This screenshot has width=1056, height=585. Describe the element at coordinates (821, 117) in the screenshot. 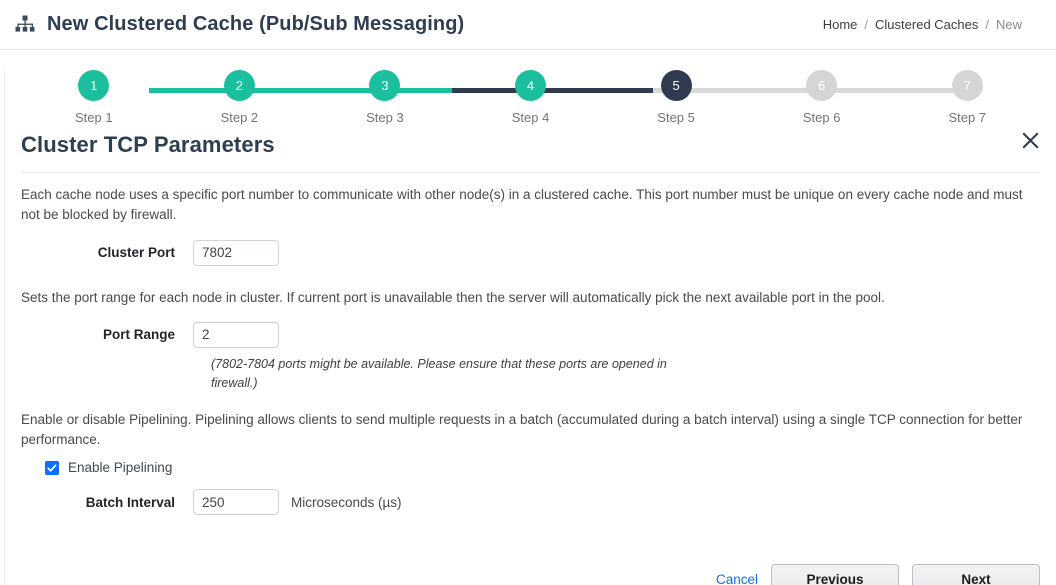

I see `stepper-label-6: Step 6` at that location.